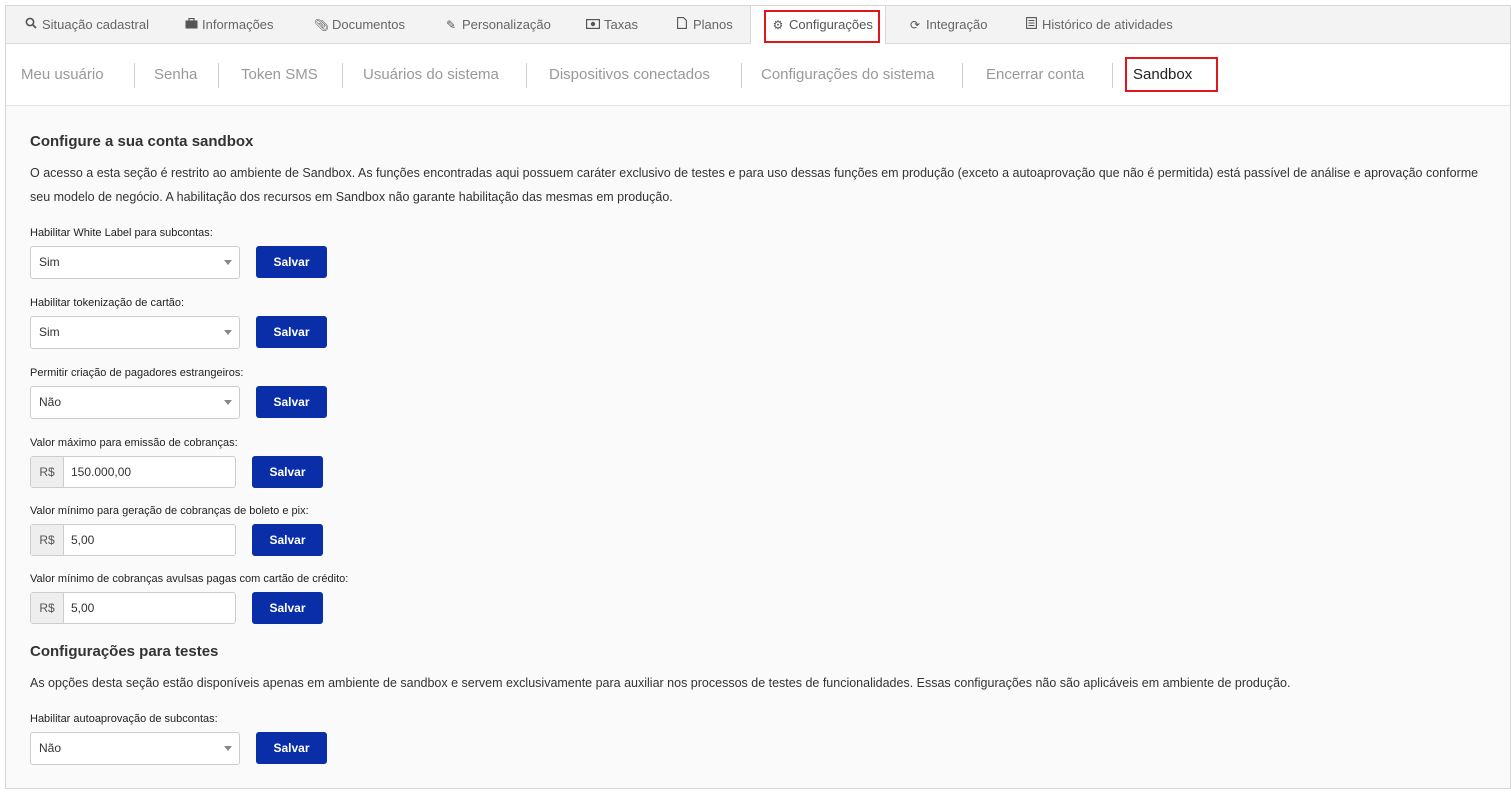  What do you see at coordinates (142, 141) in the screenshot?
I see `sandbox-section-title: Configure a sua conta sandbox` at bounding box center [142, 141].